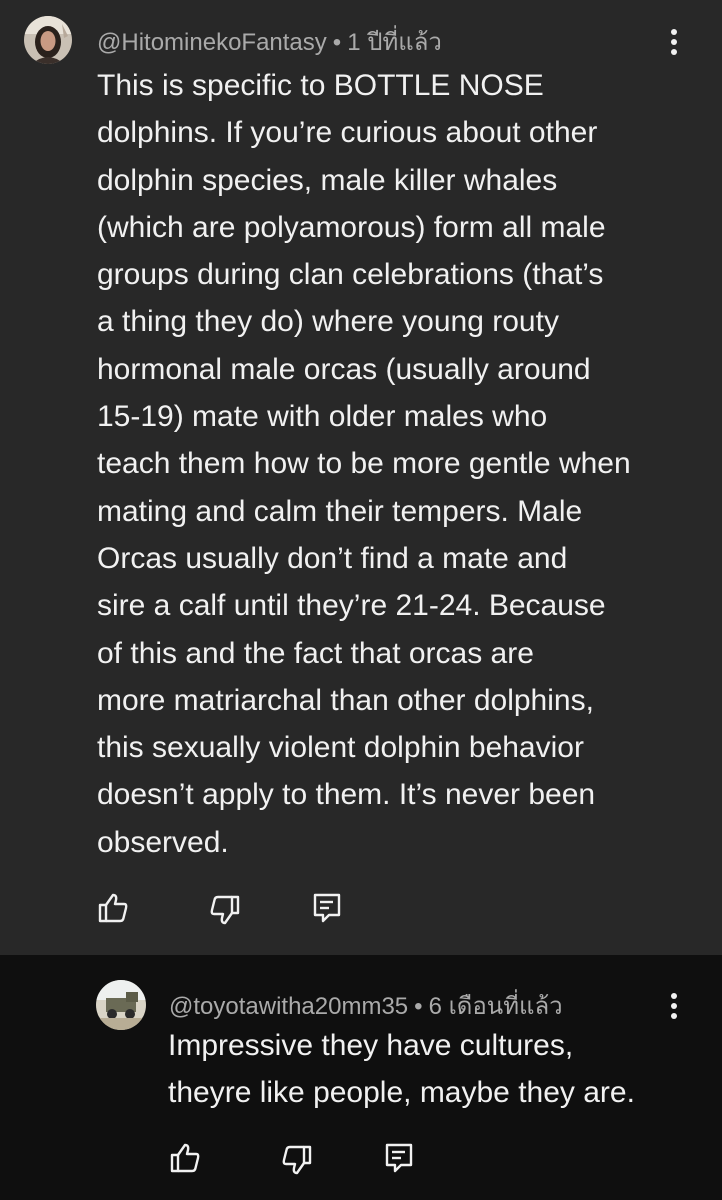 This screenshot has width=722, height=1200. Describe the element at coordinates (351, 606) in the screenshot. I see `comment-text-line: sire a calf until they’re 21-24. Because` at that location.